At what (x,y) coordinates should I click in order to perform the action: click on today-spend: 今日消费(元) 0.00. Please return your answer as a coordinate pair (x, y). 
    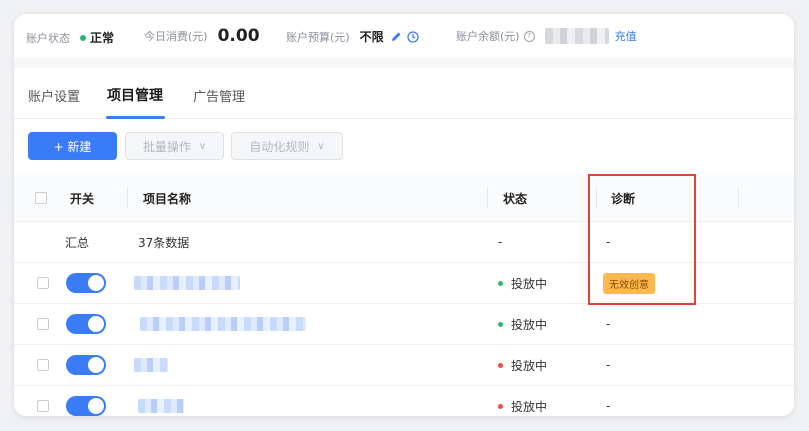
    Looking at the image, I should click on (202, 36).